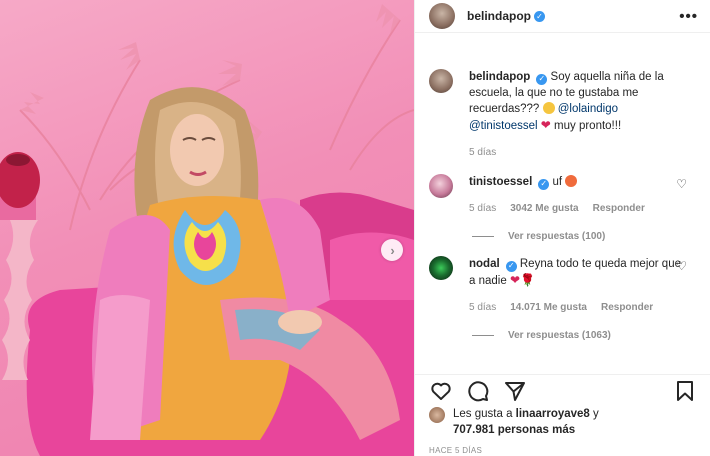  Describe the element at coordinates (685, 391) in the screenshot. I see `bookmark-icon` at that location.